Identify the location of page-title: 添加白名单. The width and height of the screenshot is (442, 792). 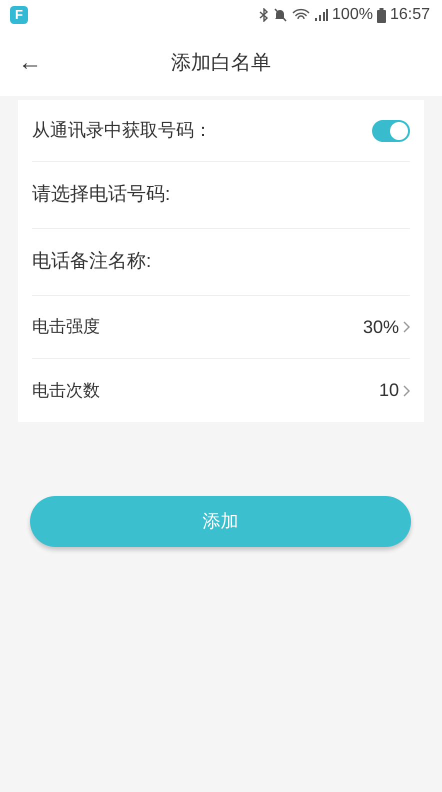
(221, 63).